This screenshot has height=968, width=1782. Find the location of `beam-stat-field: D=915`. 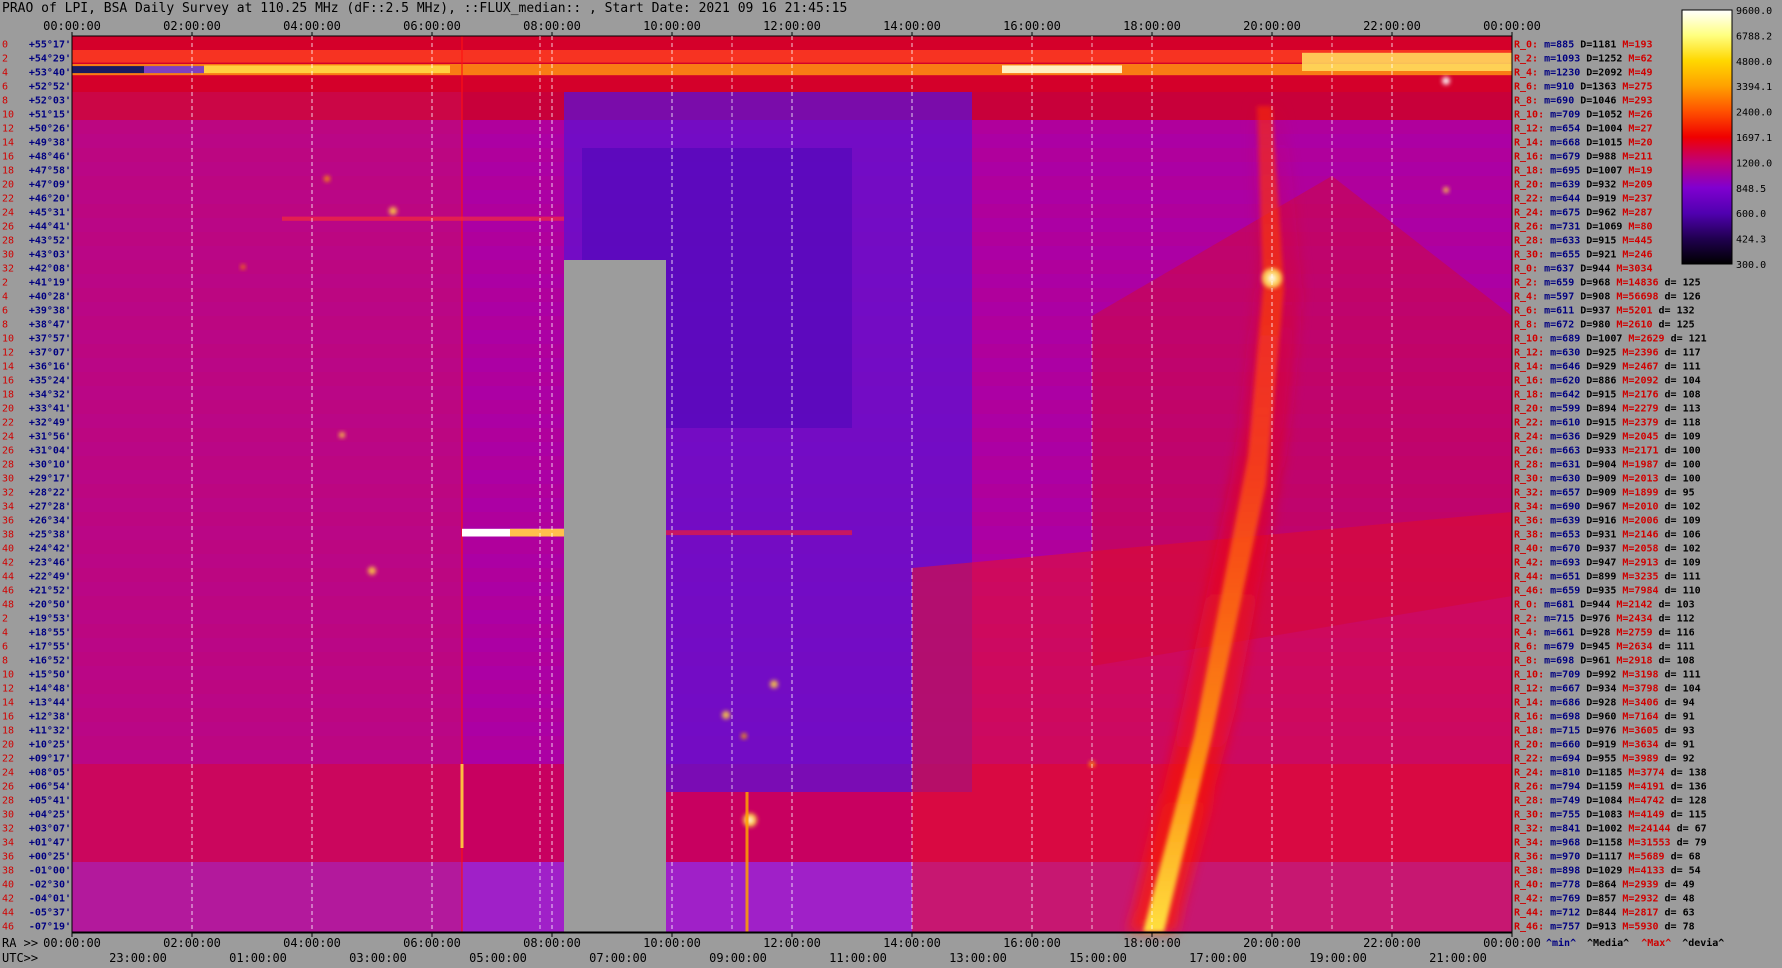

beam-stat-field: D=915 is located at coordinates (1598, 240).